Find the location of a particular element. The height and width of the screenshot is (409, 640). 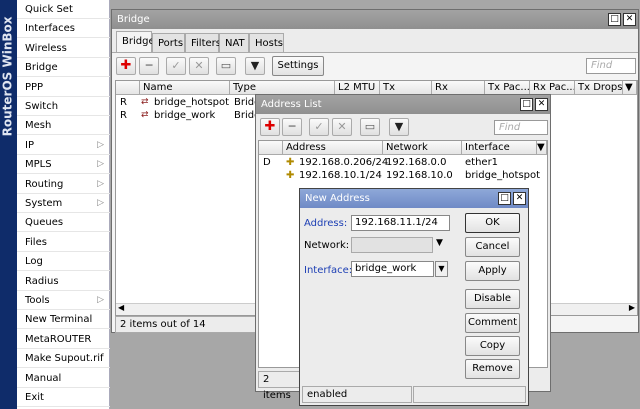

interface-dropdown-icon: ▼ is located at coordinates (441, 269).